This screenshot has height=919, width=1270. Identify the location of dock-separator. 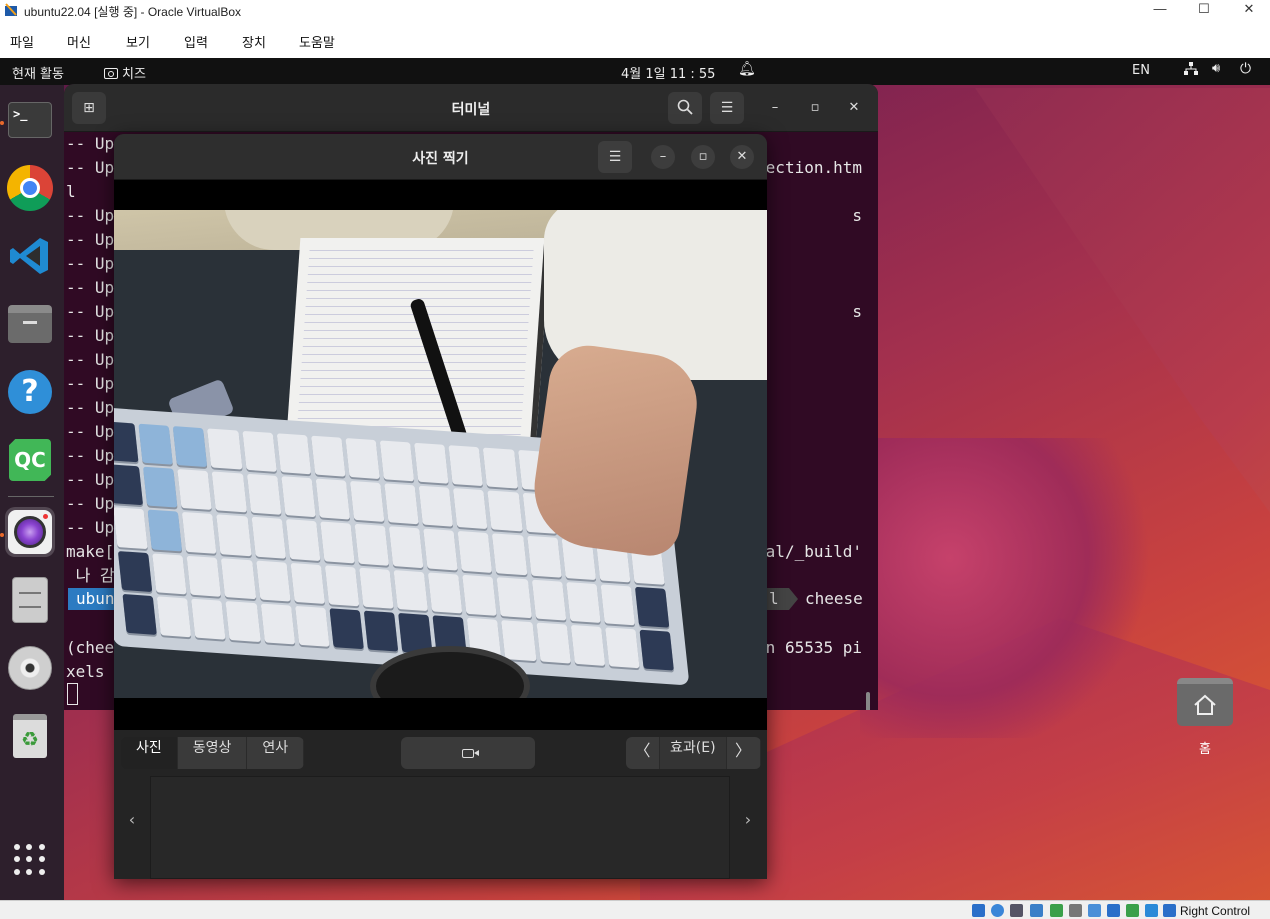
(31, 496).